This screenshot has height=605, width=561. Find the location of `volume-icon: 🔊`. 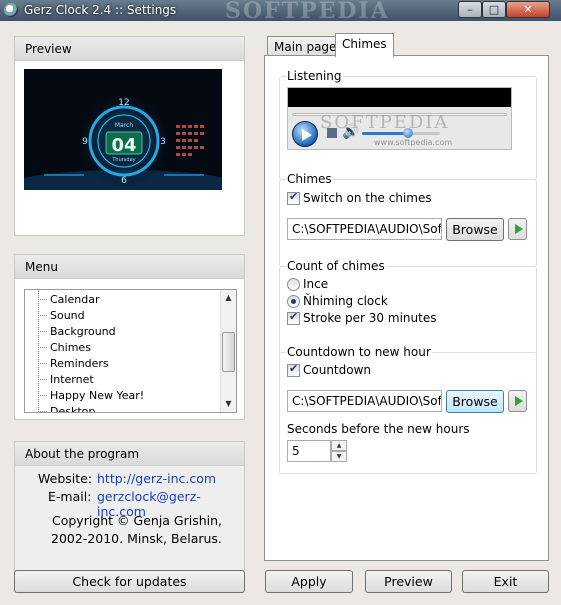

volume-icon: 🔊 is located at coordinates (350, 132).